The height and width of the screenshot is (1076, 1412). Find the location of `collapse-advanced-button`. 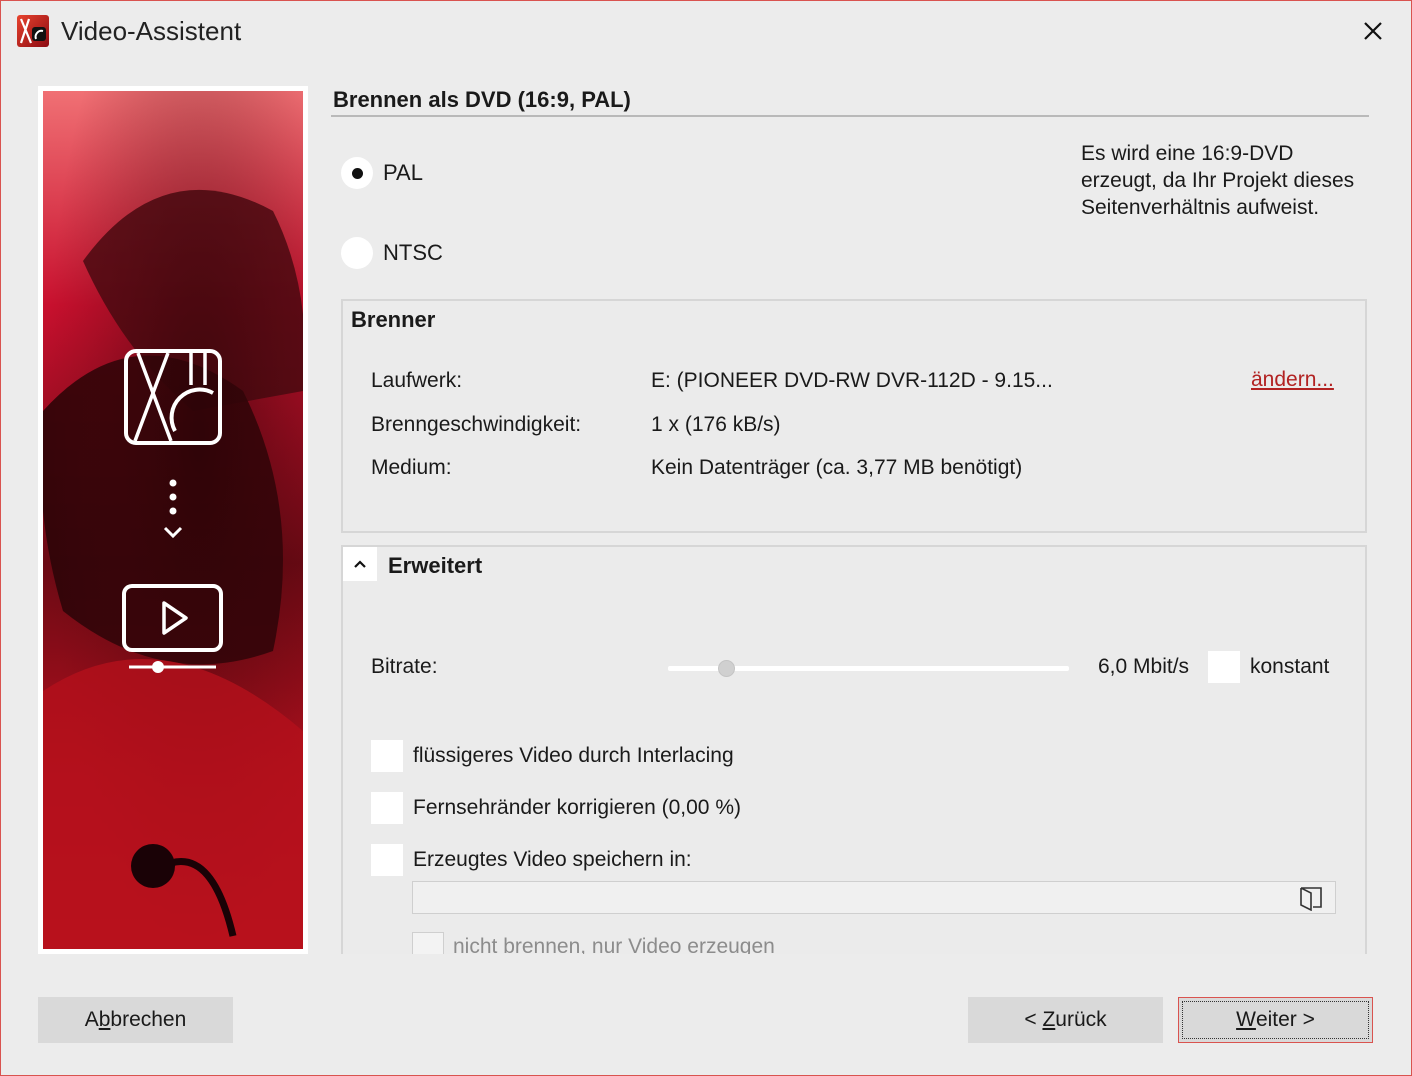

collapse-advanced-button is located at coordinates (360, 564).